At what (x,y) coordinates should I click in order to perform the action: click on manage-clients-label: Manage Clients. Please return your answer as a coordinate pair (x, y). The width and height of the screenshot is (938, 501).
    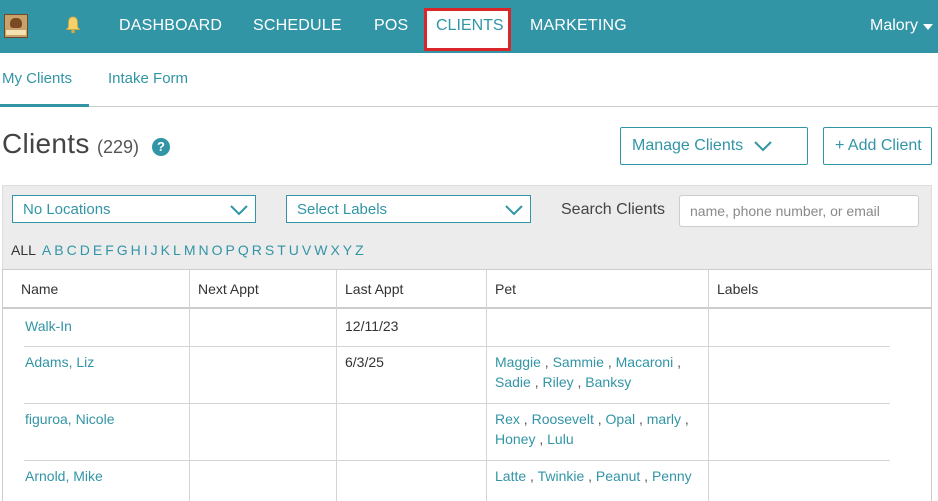
    Looking at the image, I should click on (688, 145).